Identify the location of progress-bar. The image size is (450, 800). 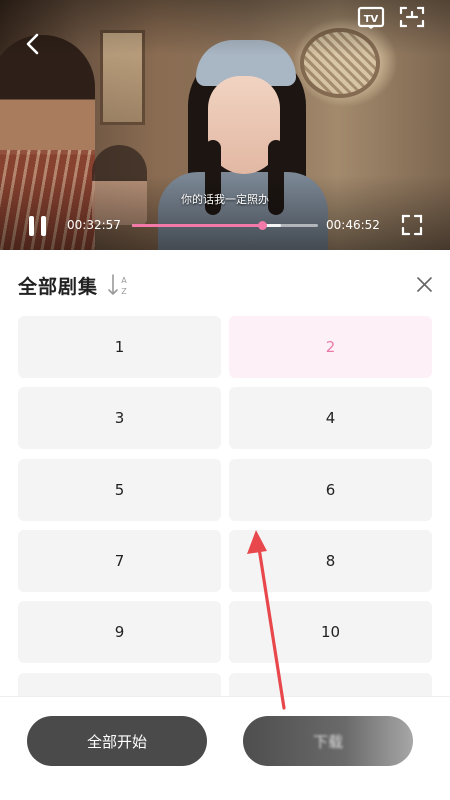
(225, 225).